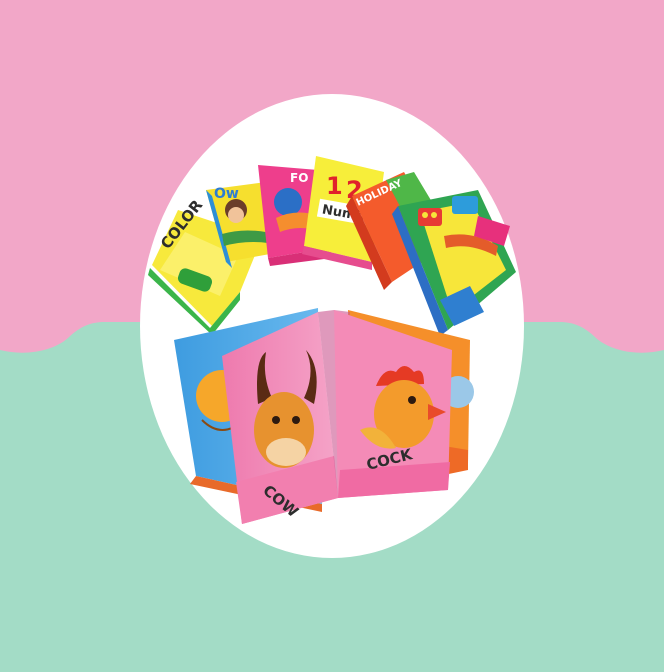  I want to click on book-label-numeral-1: 1, so click(334, 186).